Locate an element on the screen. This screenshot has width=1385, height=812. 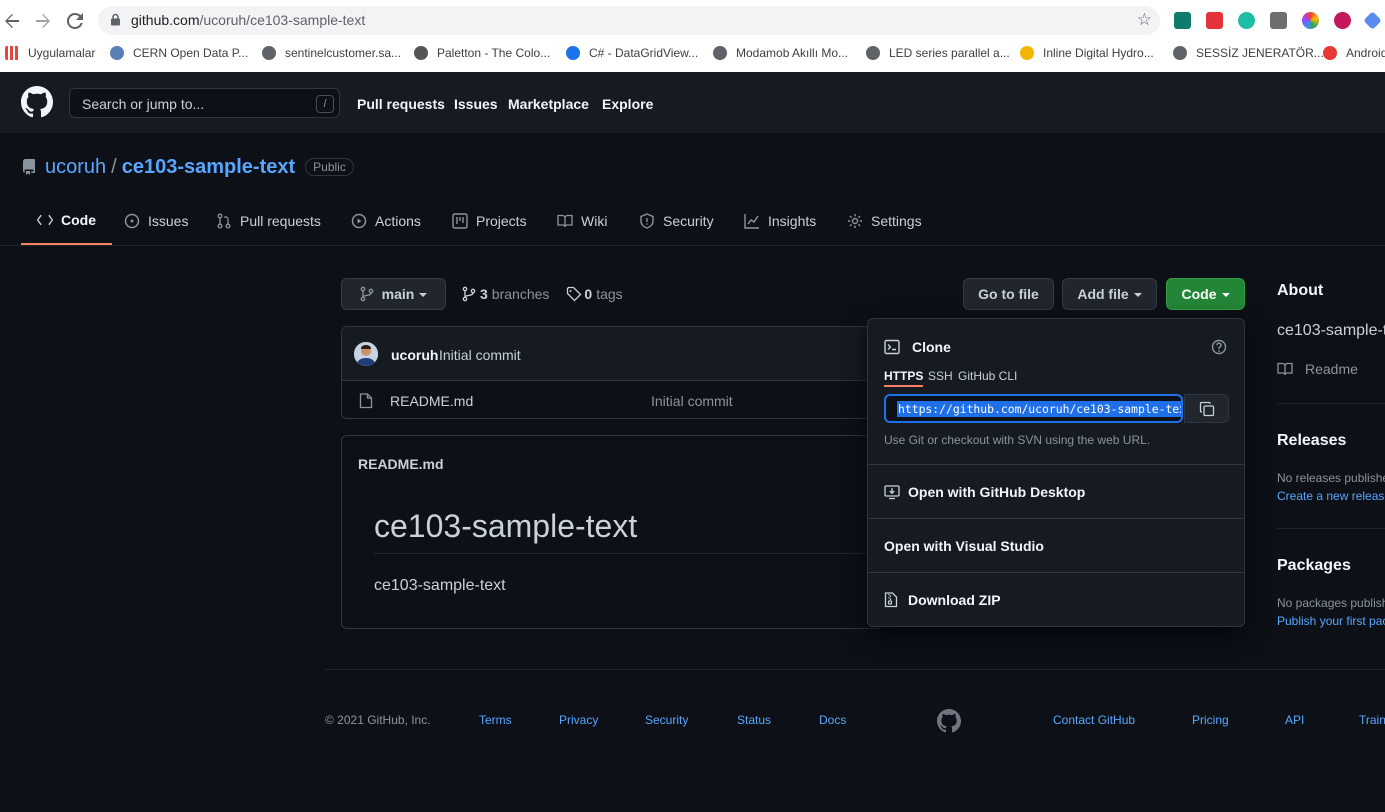
tab-pull-requests: Pull requests is located at coordinates (268, 221).